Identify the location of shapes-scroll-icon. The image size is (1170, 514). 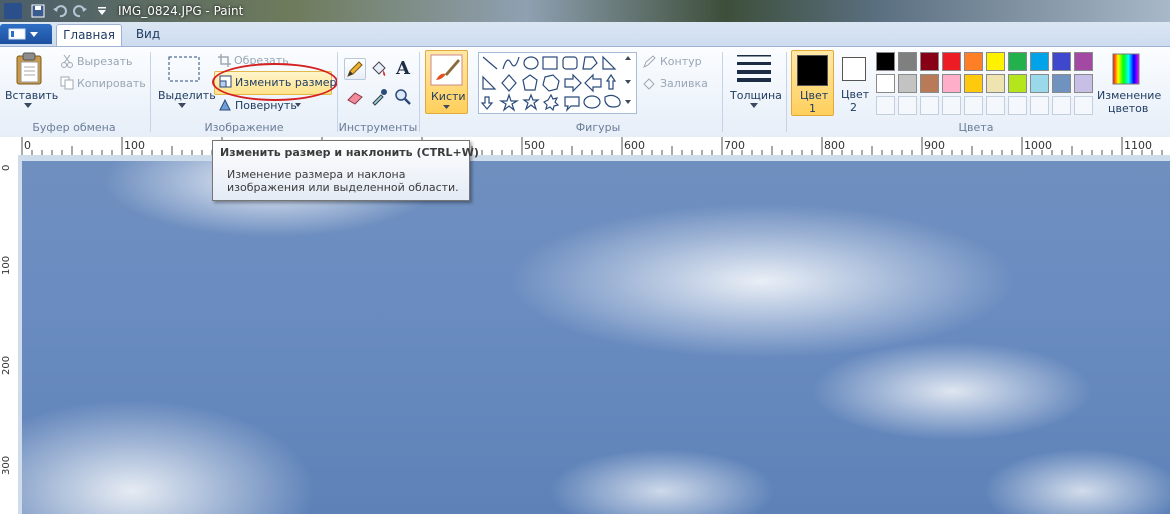
(628, 82).